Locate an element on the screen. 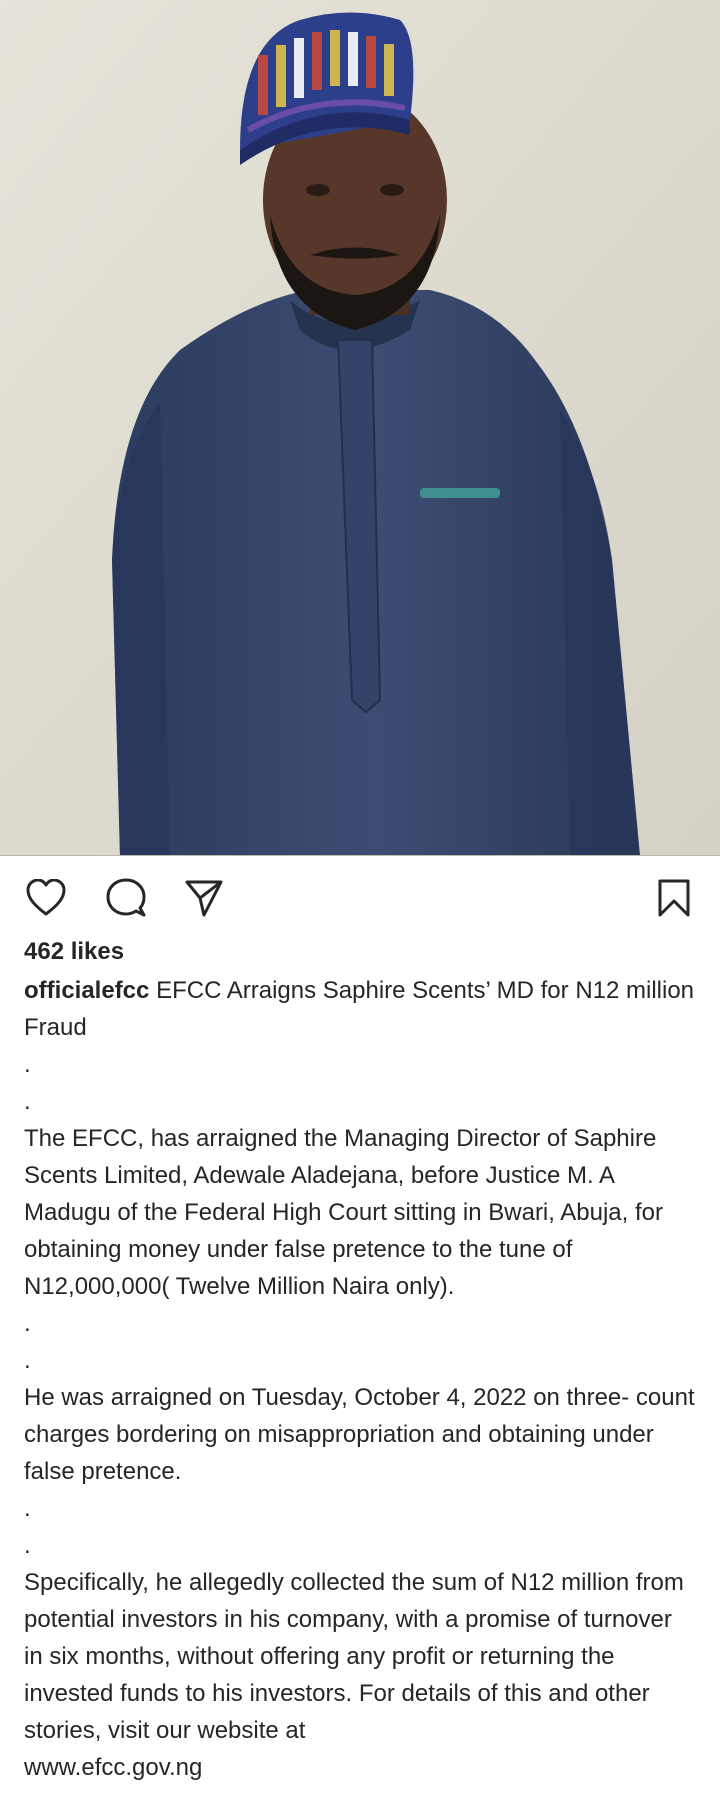 This screenshot has height=1802, width=720. username-link: officialefcc is located at coordinates (86, 990).